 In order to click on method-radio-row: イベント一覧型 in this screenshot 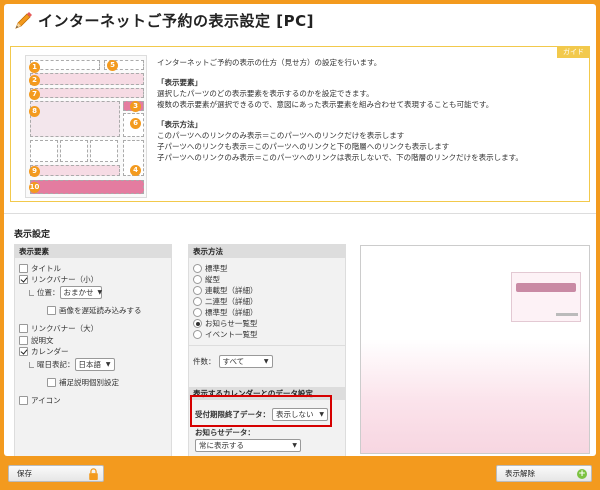, I will do `click(225, 334)`.